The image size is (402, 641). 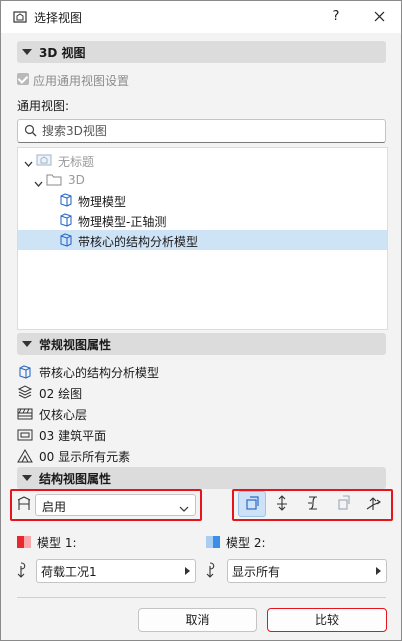 I want to click on section-struct-props-header: 结构视图属性, so click(x=201, y=478).